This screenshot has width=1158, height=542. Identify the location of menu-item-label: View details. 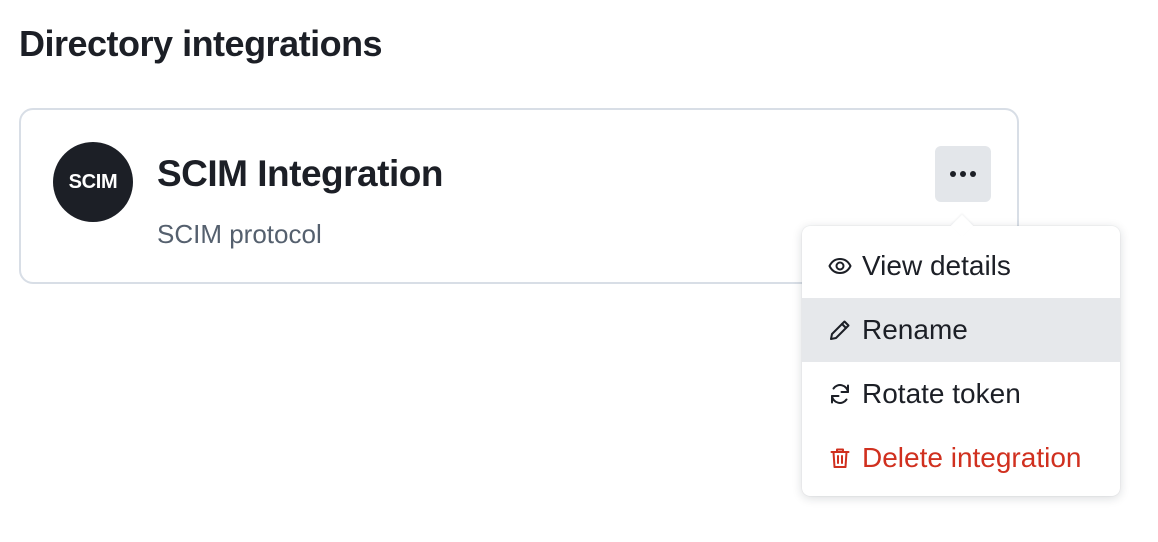
(936, 265).